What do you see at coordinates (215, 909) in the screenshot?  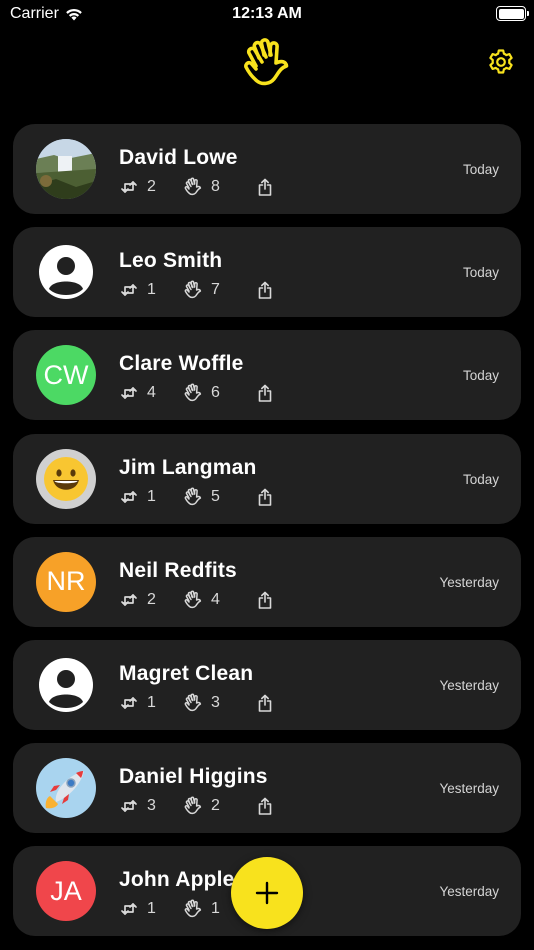 I see `wave-count: 1` at bounding box center [215, 909].